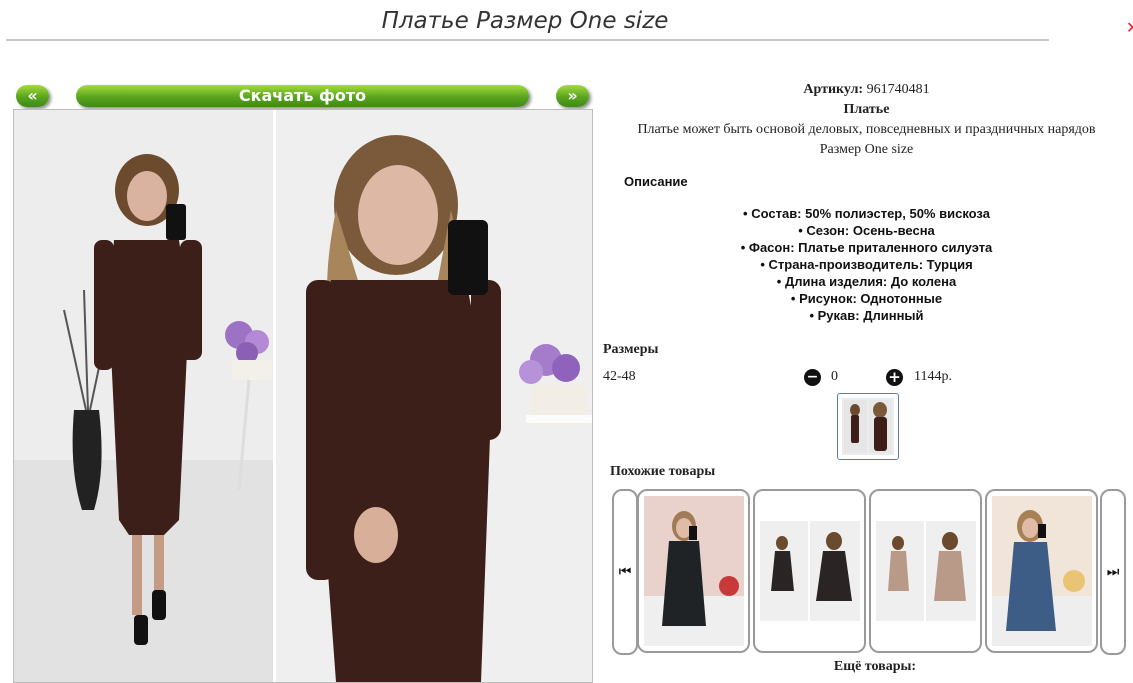  Describe the element at coordinates (875, 666) in the screenshot. I see `more-products-label: Ещё товары:` at that location.